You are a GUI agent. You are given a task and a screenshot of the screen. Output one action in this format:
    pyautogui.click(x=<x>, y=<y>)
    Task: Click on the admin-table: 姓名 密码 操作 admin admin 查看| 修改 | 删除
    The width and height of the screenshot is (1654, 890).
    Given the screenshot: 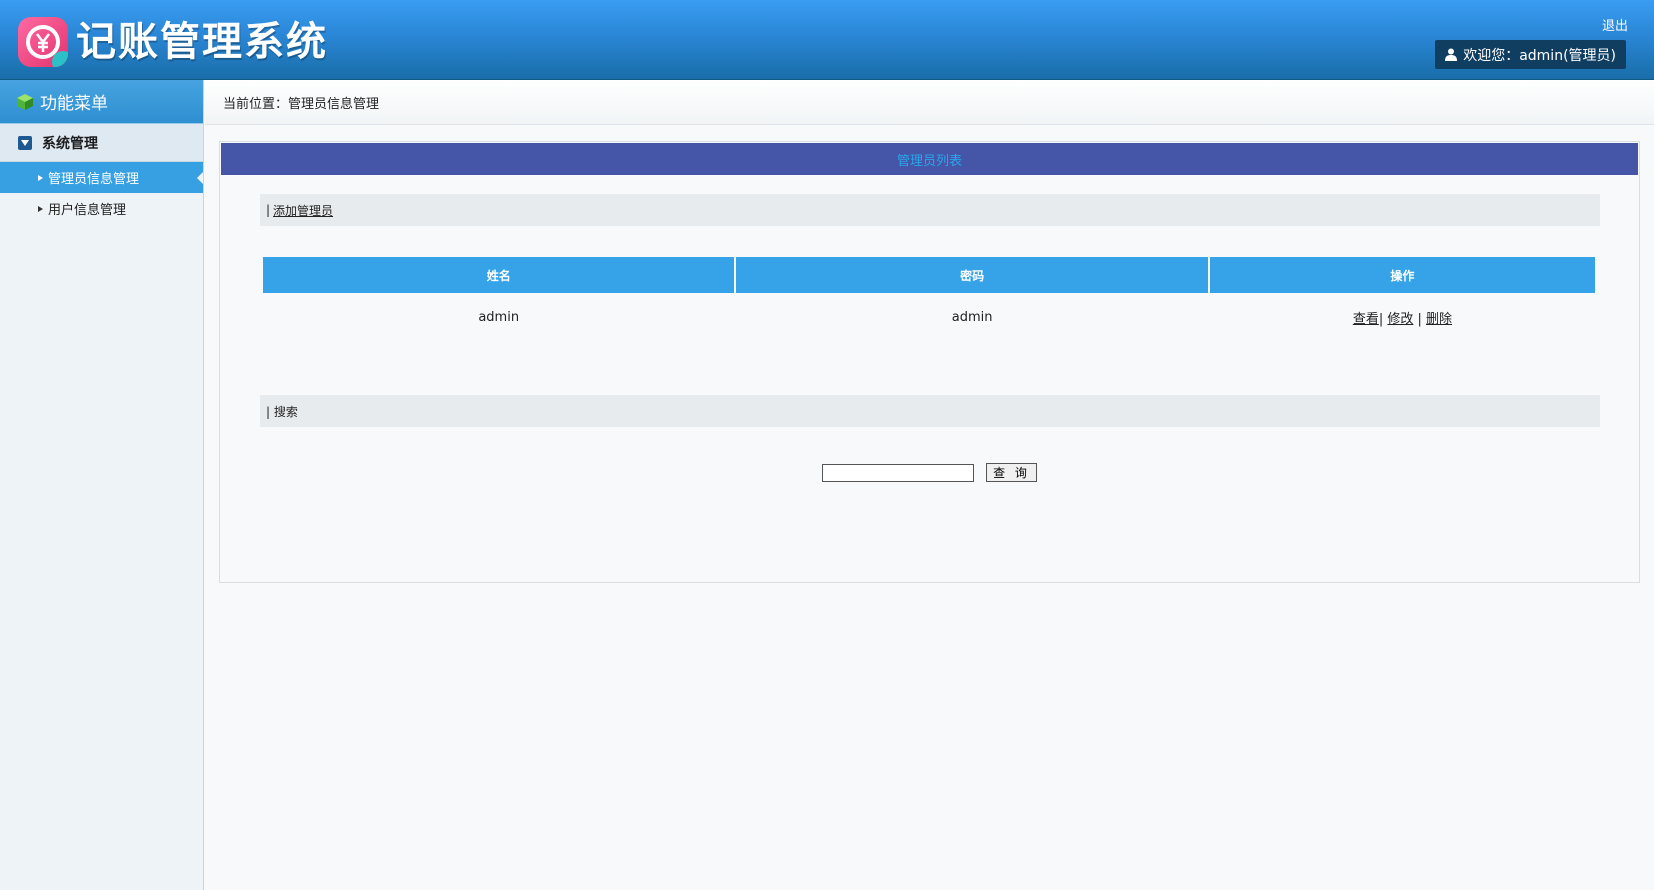 What is the action you would take?
    pyautogui.click(x=929, y=299)
    